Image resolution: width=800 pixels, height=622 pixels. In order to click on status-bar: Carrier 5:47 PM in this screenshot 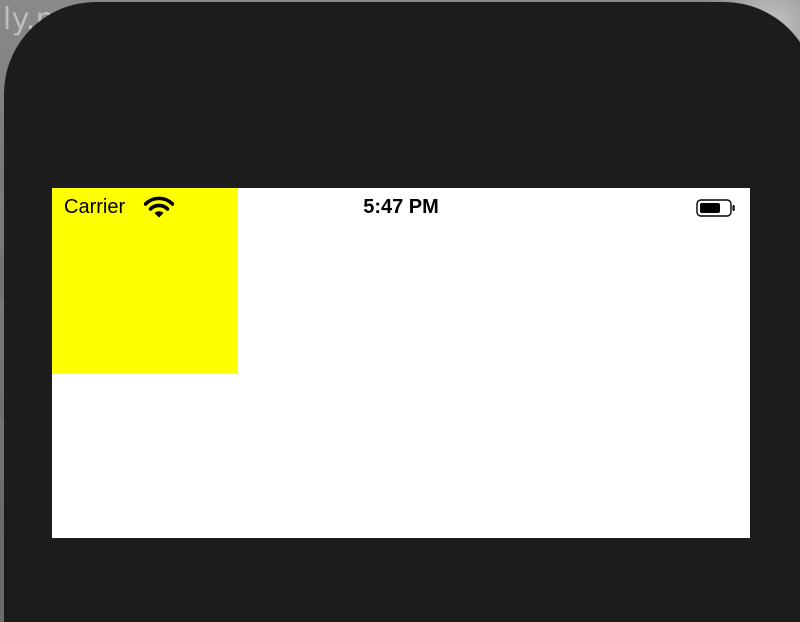, I will do `click(401, 208)`.